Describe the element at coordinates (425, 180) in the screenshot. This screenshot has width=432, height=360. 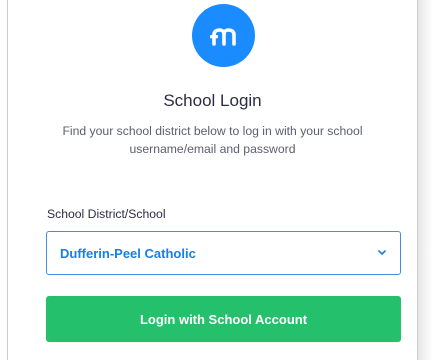
I see `panel-shadow` at that location.